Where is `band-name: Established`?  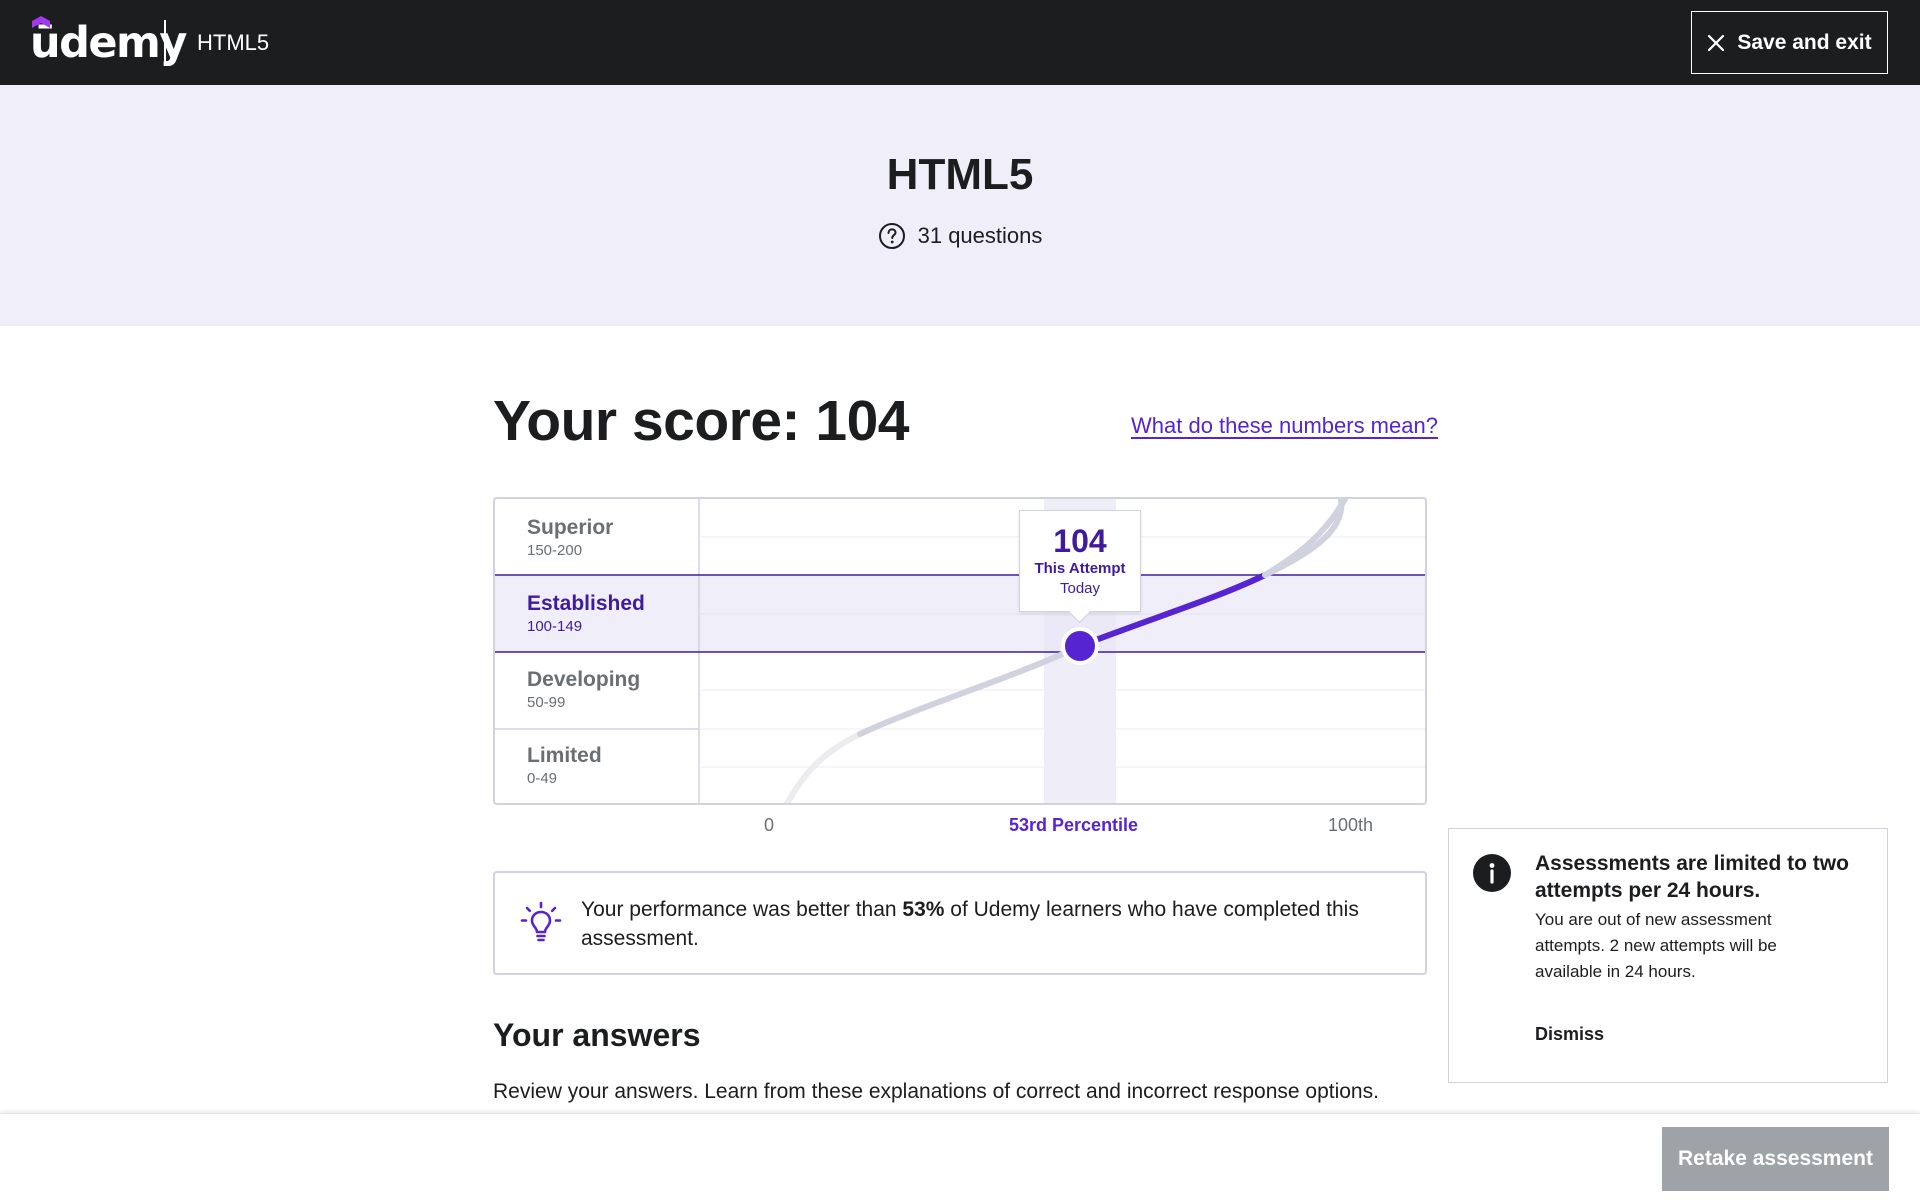 band-name: Established is located at coordinates (586, 603).